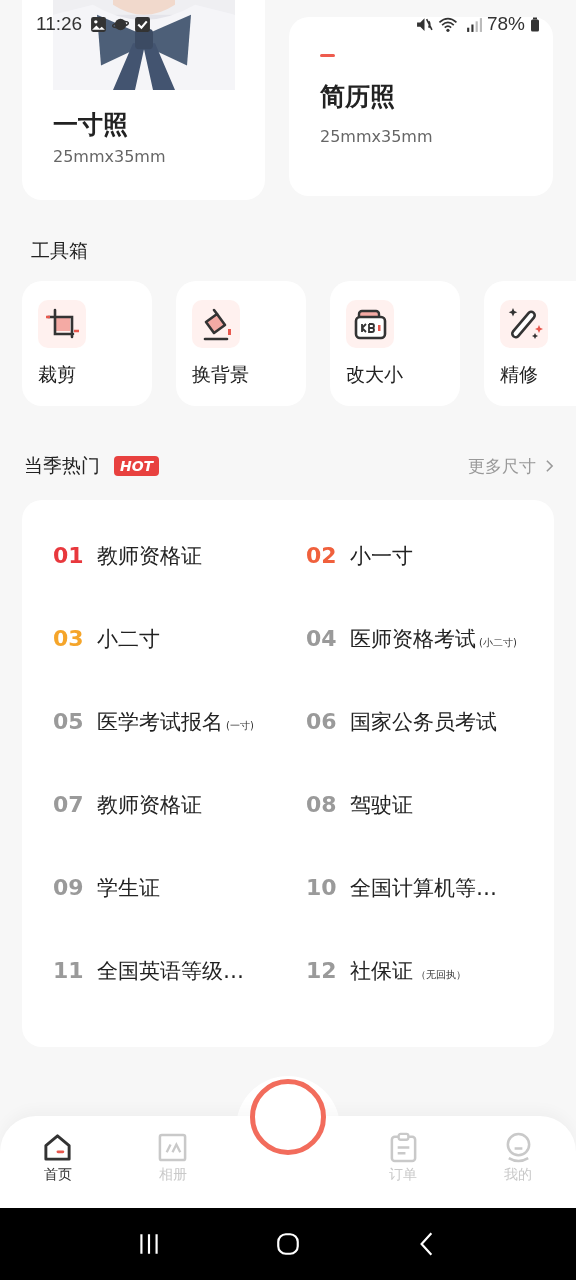 The width and height of the screenshot is (576, 1280). What do you see at coordinates (549, 466) in the screenshot?
I see `chevron-right-icon` at bounding box center [549, 466].